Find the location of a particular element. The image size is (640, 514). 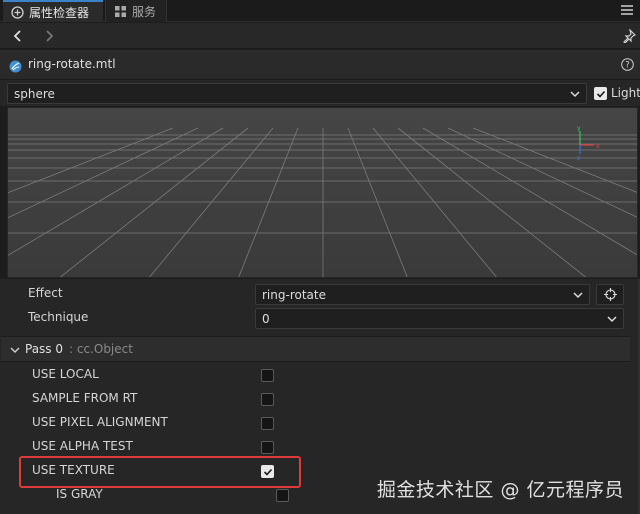

caret-down-icon is located at coordinates (15, 350).